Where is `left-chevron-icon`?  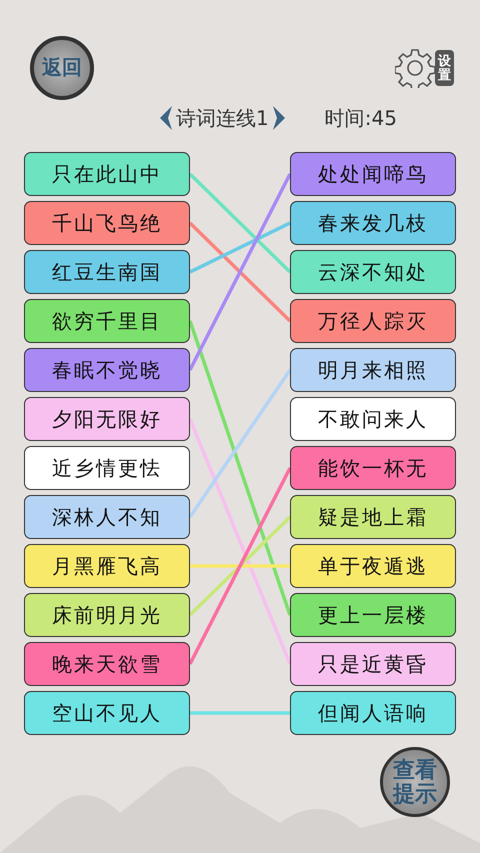 left-chevron-icon is located at coordinates (166, 118).